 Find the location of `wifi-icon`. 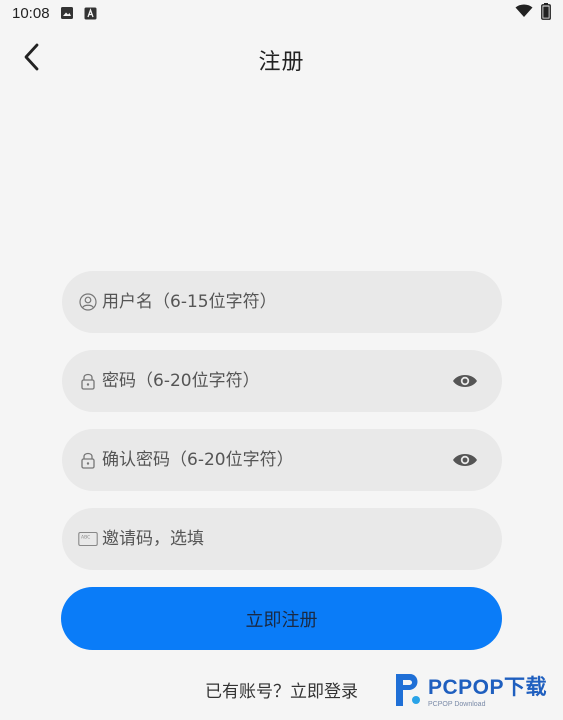

wifi-icon is located at coordinates (524, 13).